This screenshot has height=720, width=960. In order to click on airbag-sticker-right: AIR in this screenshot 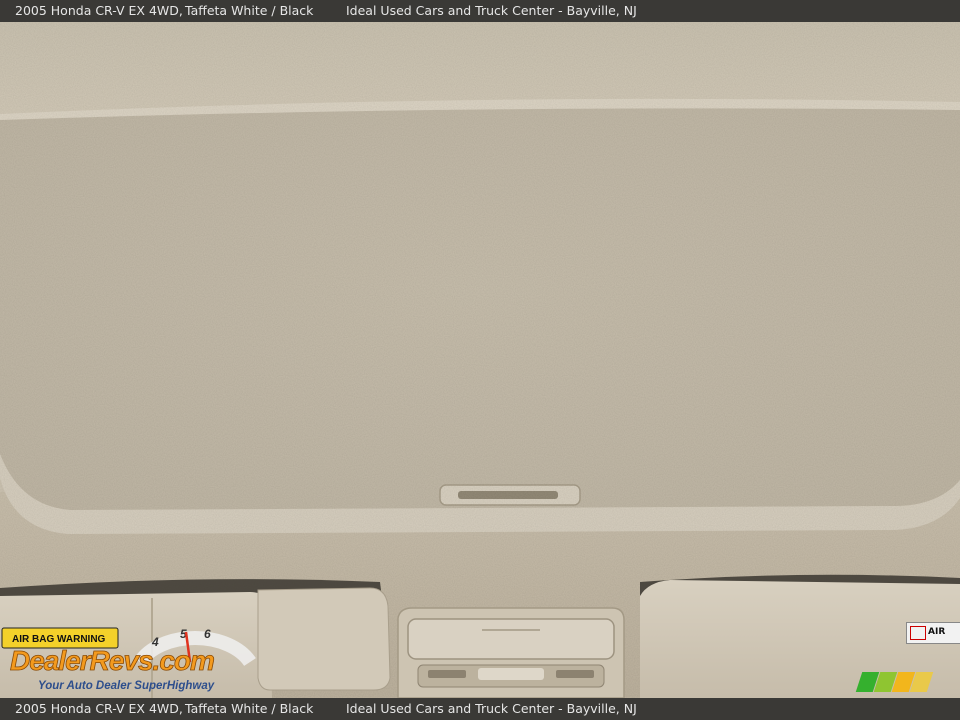, I will do `click(933, 633)`.